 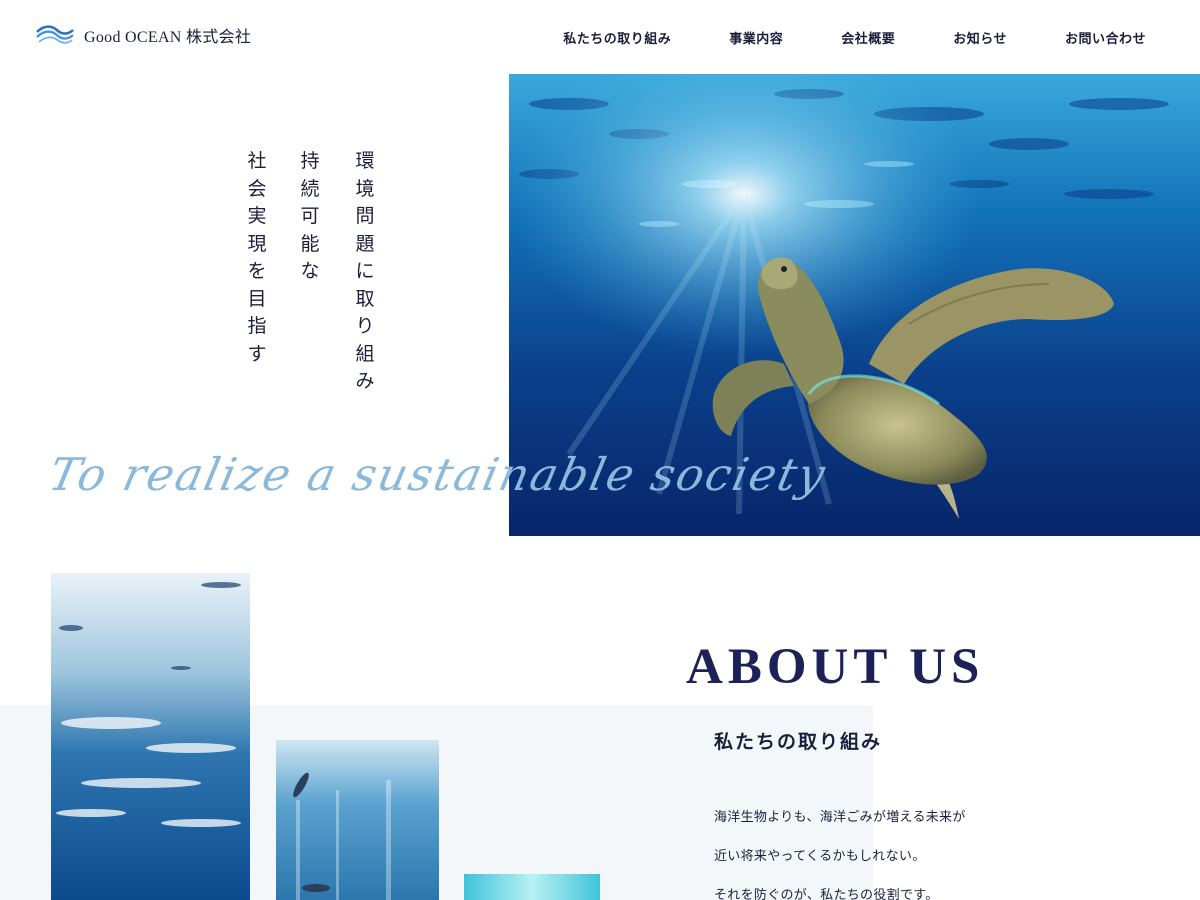 I want to click on nav-link-initiatives: 私たちの取り組み, so click(x=617, y=37).